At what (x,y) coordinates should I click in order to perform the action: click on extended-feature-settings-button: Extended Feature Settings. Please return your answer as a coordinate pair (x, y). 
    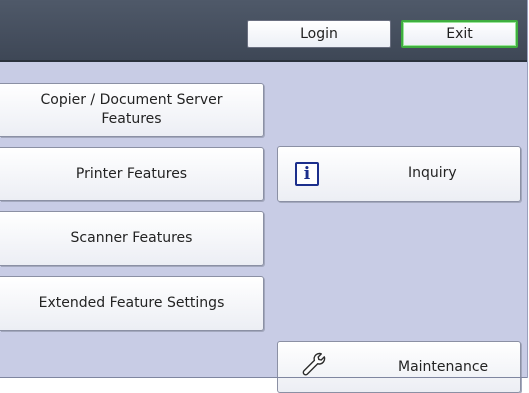
    Looking at the image, I should click on (132, 303).